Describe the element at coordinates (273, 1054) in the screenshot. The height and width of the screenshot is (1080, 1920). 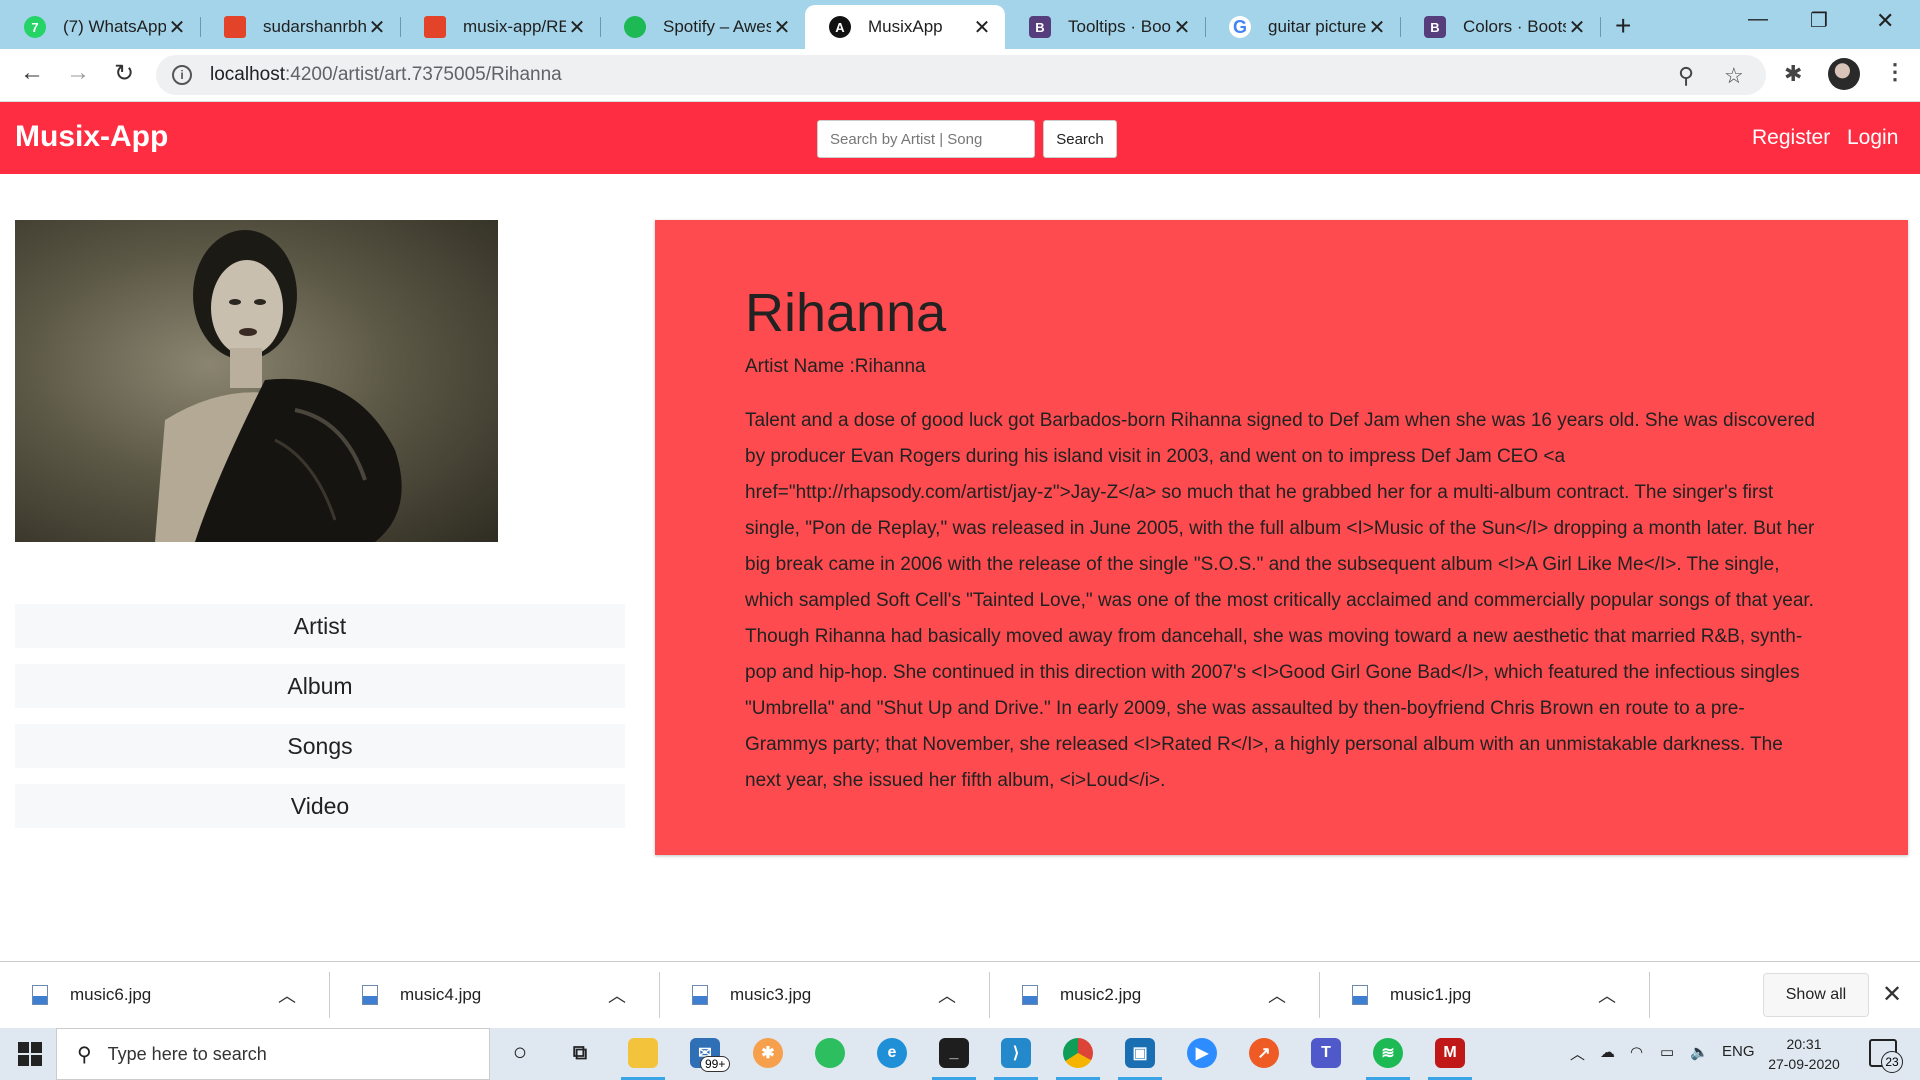
I see `taskbar-search-box: ⚲ Type here to search` at that location.